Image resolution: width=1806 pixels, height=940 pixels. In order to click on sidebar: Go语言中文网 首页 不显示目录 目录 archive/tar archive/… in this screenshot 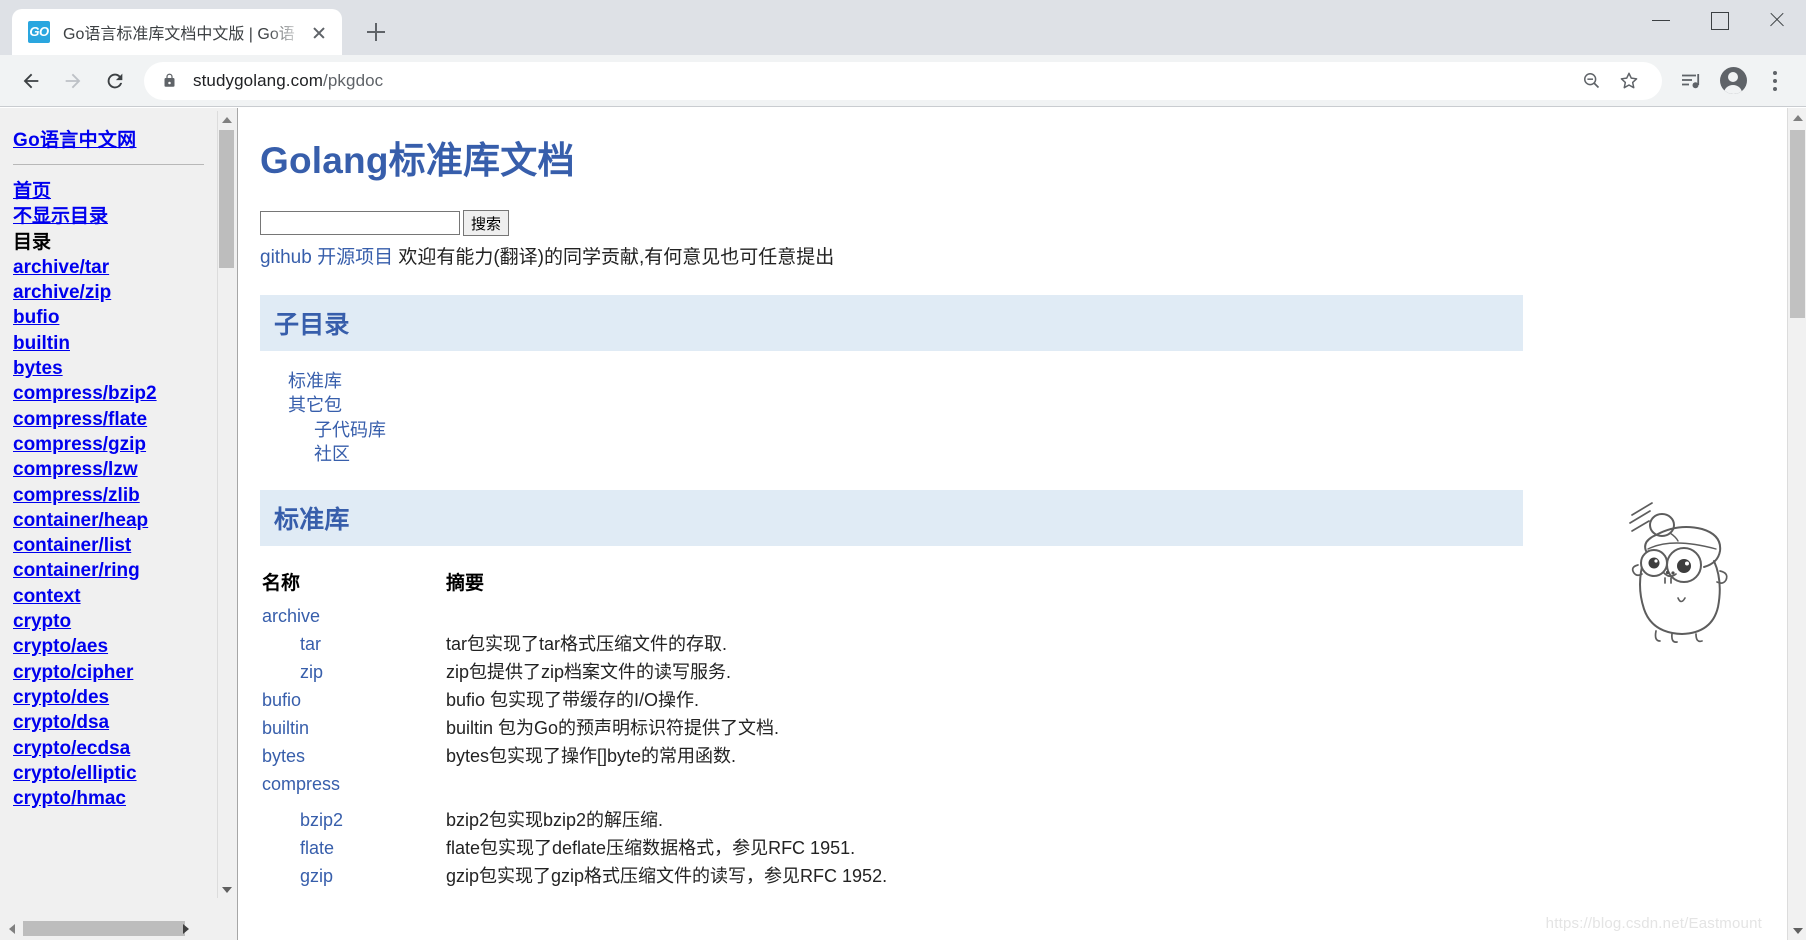, I will do `click(110, 515)`.